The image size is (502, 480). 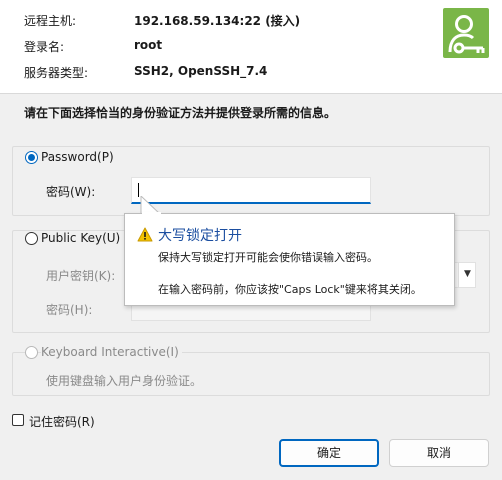 What do you see at coordinates (124, 381) in the screenshot?
I see `keyboard-description: 使用键盘输入用户身份验证。` at bounding box center [124, 381].